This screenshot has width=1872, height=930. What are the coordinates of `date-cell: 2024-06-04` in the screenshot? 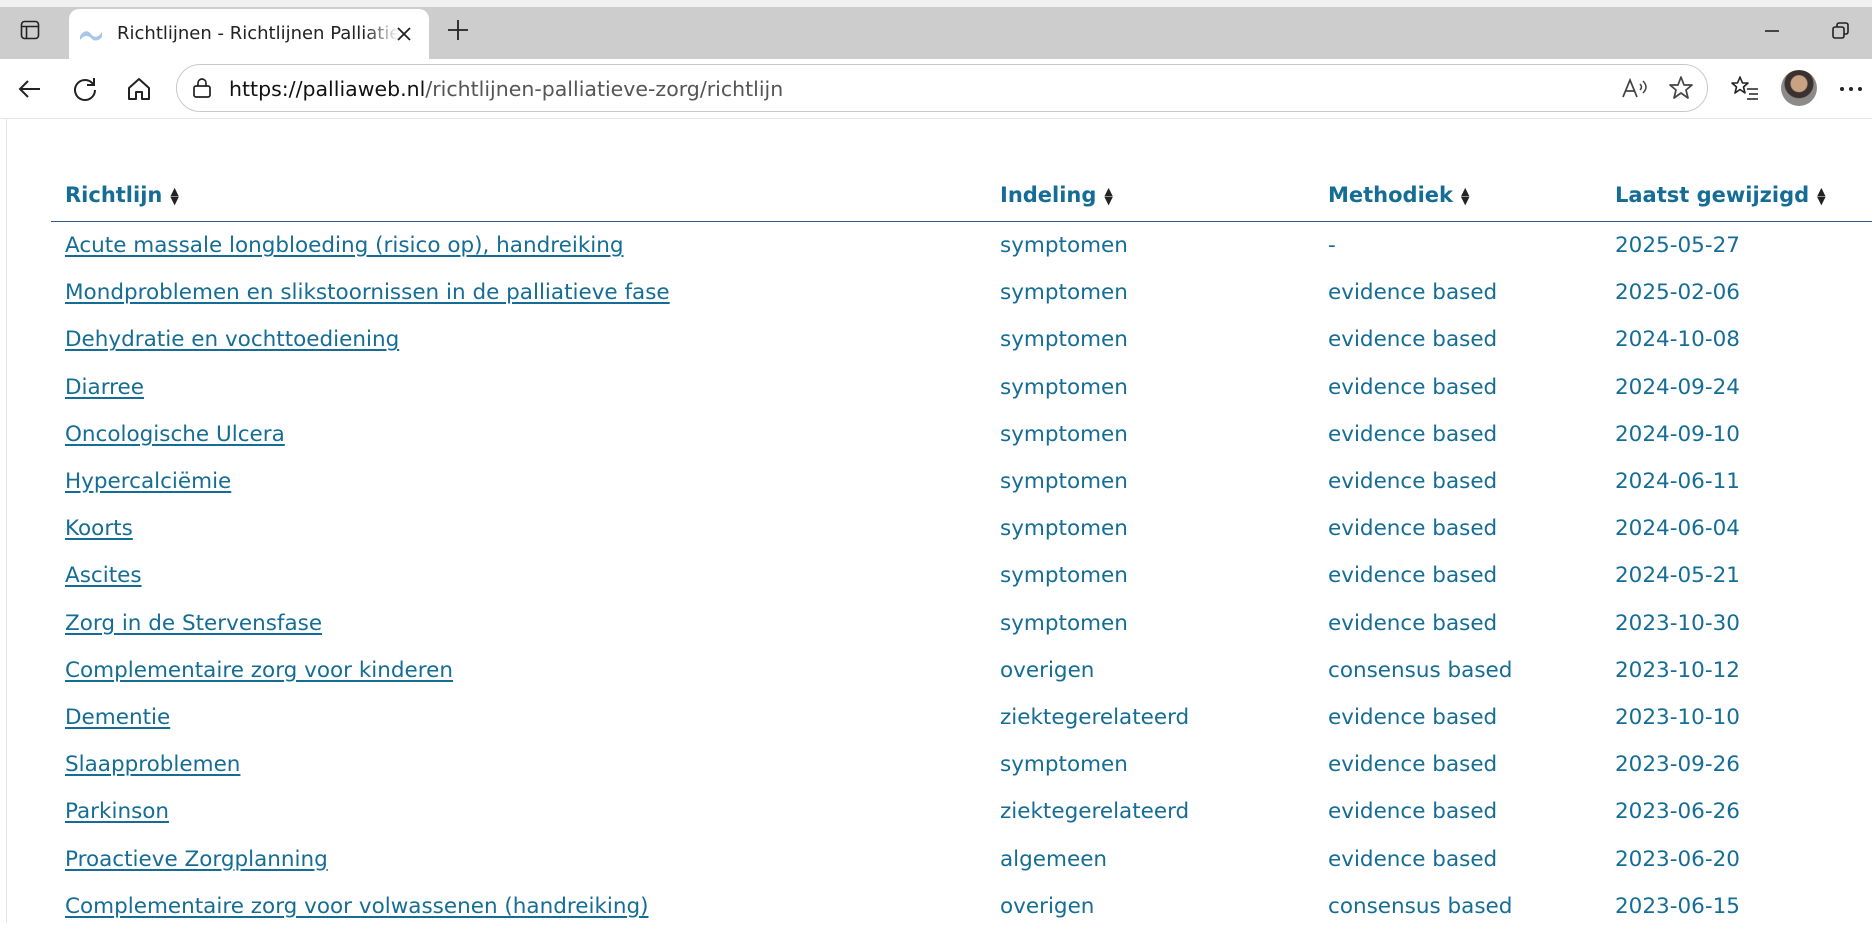 It's located at (1677, 529).